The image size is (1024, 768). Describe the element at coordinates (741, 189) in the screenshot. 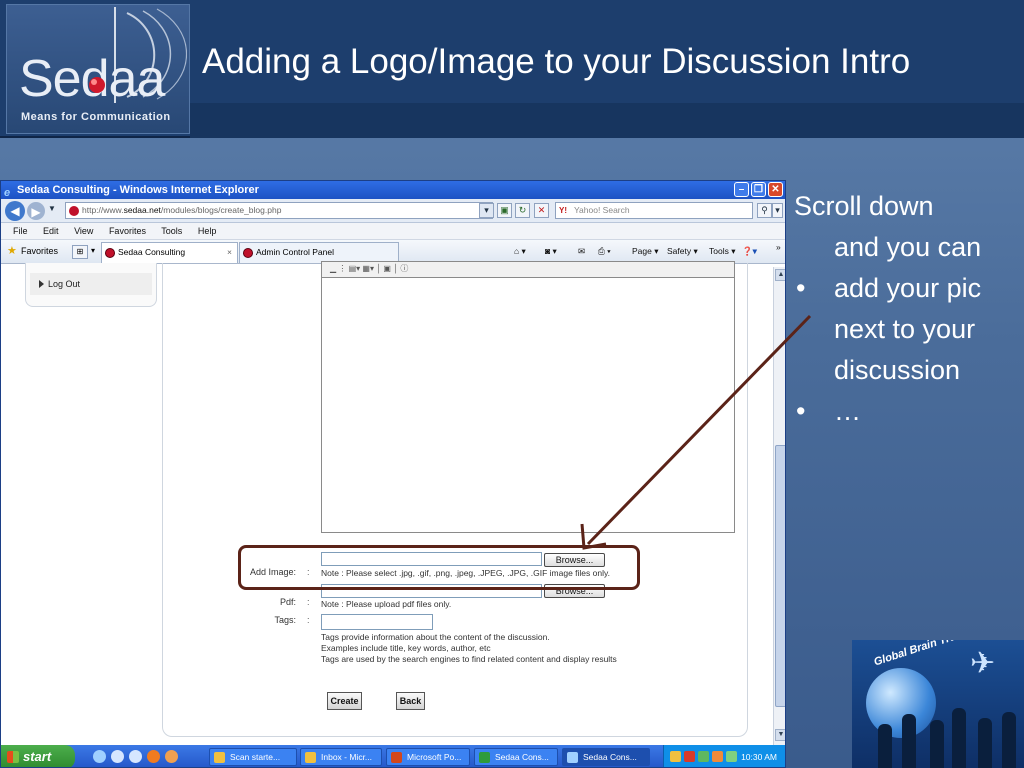

I see `minimize-button: –` at that location.